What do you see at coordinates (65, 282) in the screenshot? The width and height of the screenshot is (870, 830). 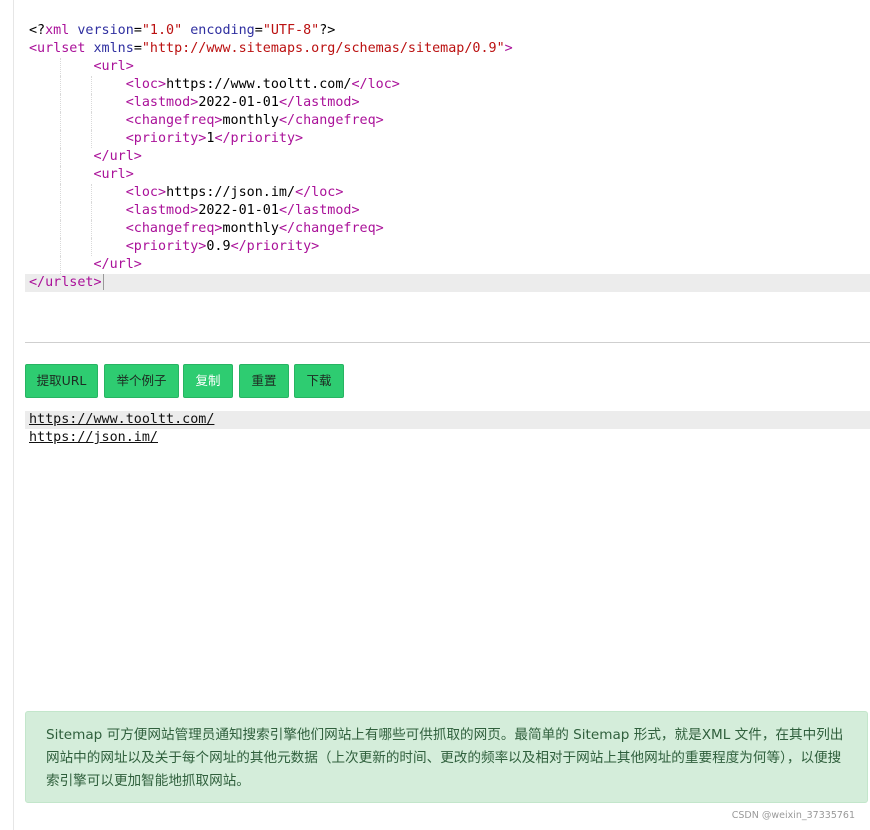 I see `code-token: </urlset>` at bounding box center [65, 282].